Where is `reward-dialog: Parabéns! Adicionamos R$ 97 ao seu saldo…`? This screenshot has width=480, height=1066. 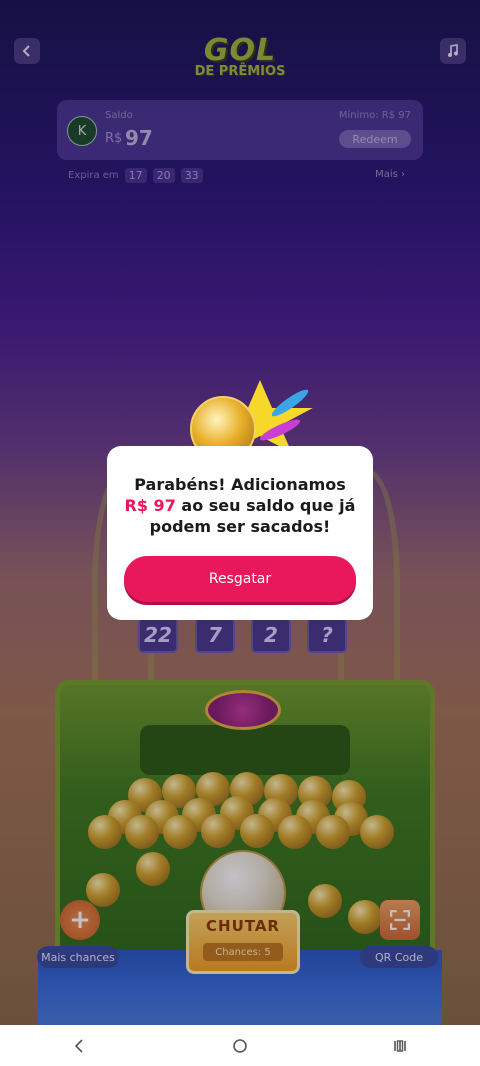 reward-dialog: Parabéns! Adicionamos R$ 97 ao seu saldo… is located at coordinates (240, 533).